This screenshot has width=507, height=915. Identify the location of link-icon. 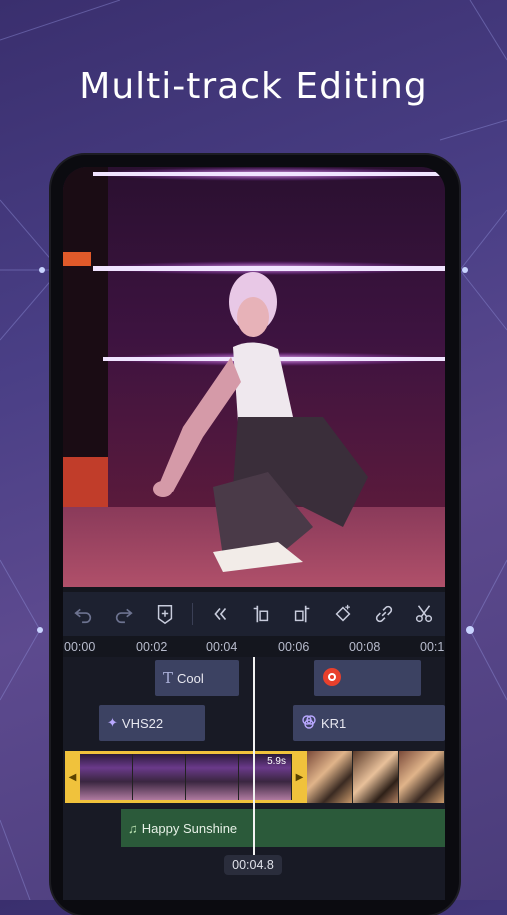
(384, 614).